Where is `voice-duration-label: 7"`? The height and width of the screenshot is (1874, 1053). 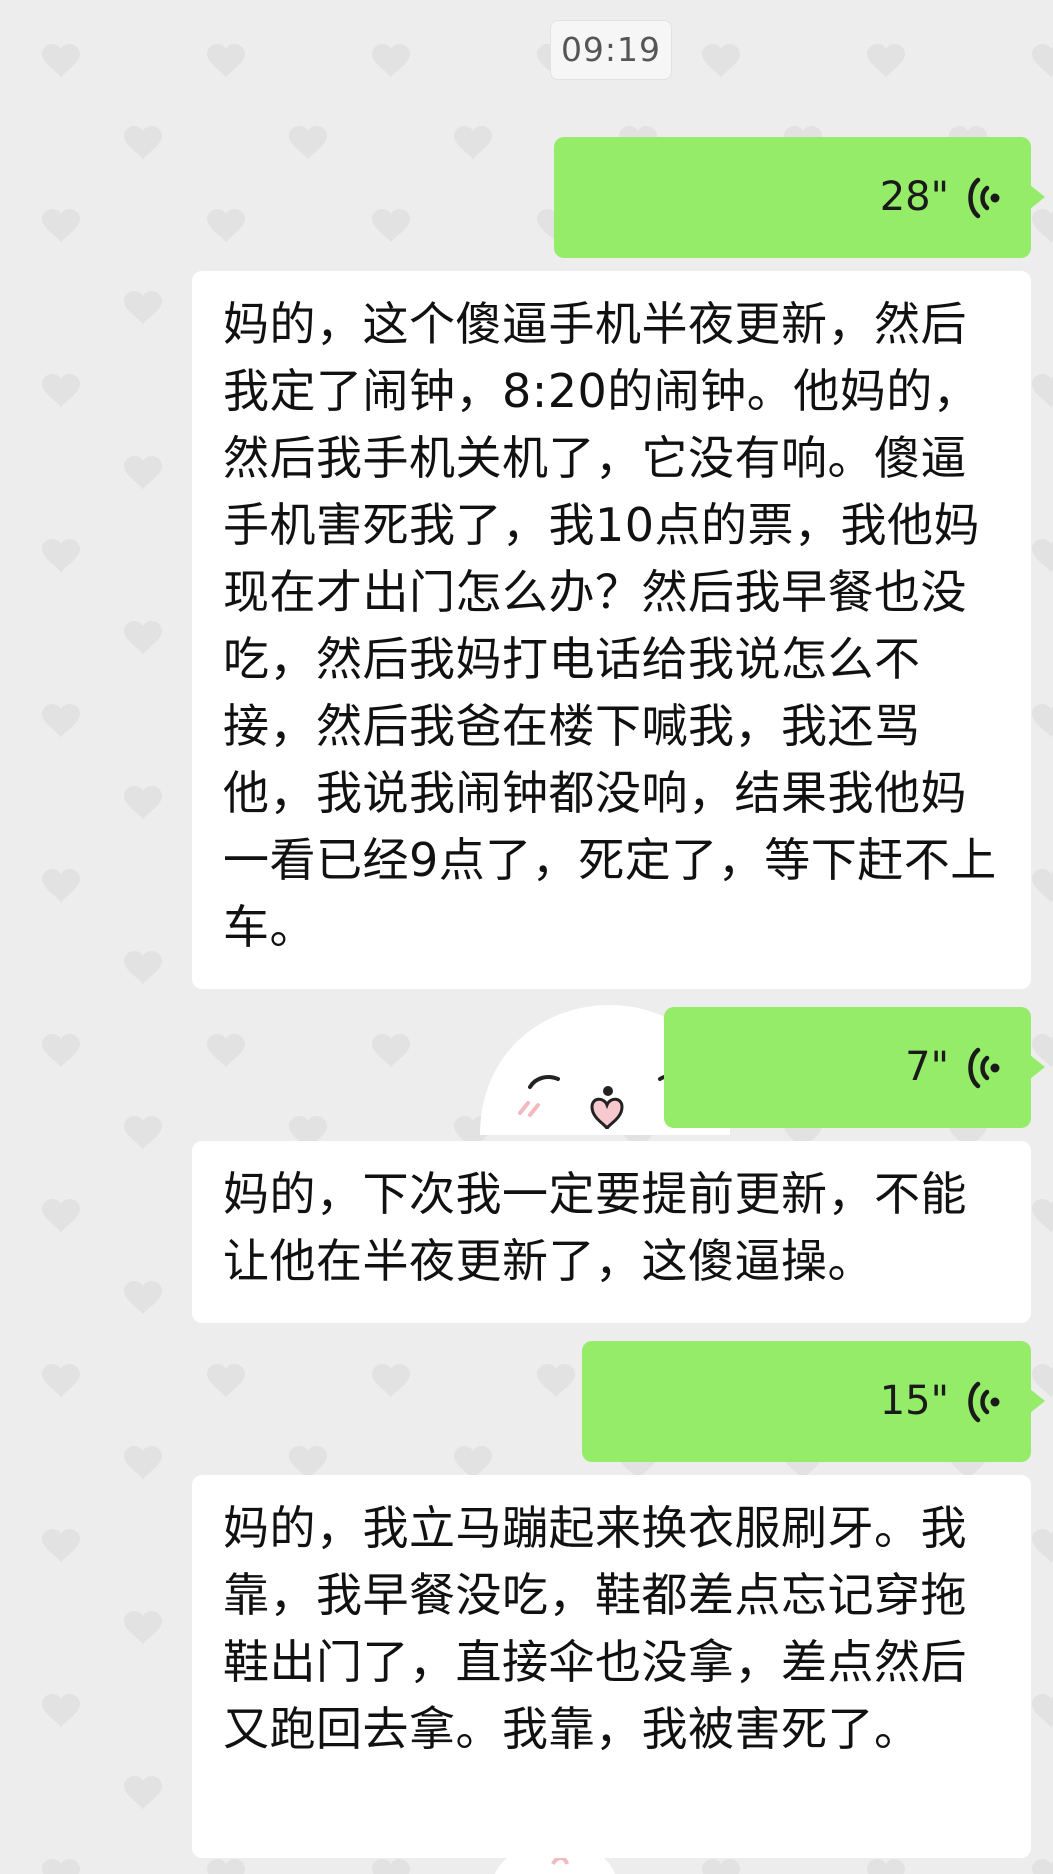
voice-duration-label: 7" is located at coordinates (927, 1067).